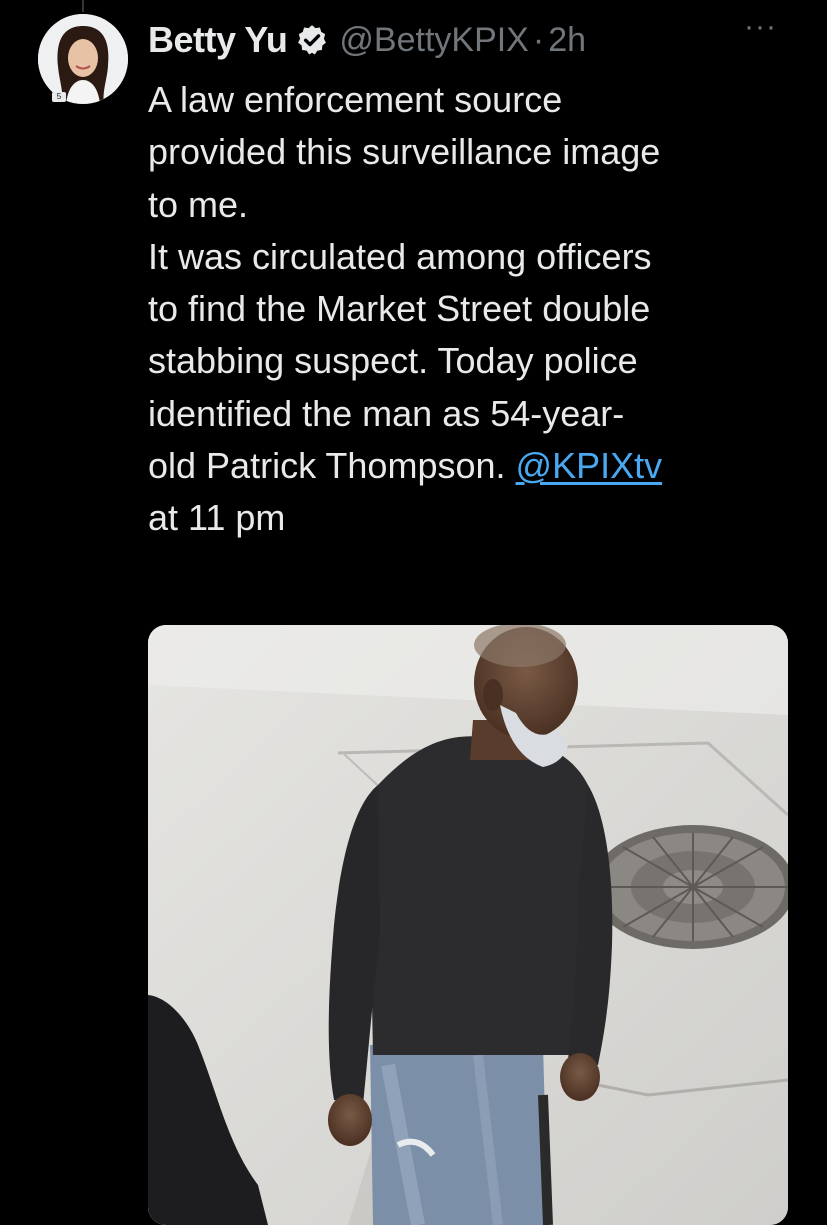  I want to click on tweet-text-line: A law enforcement source, so click(355, 99).